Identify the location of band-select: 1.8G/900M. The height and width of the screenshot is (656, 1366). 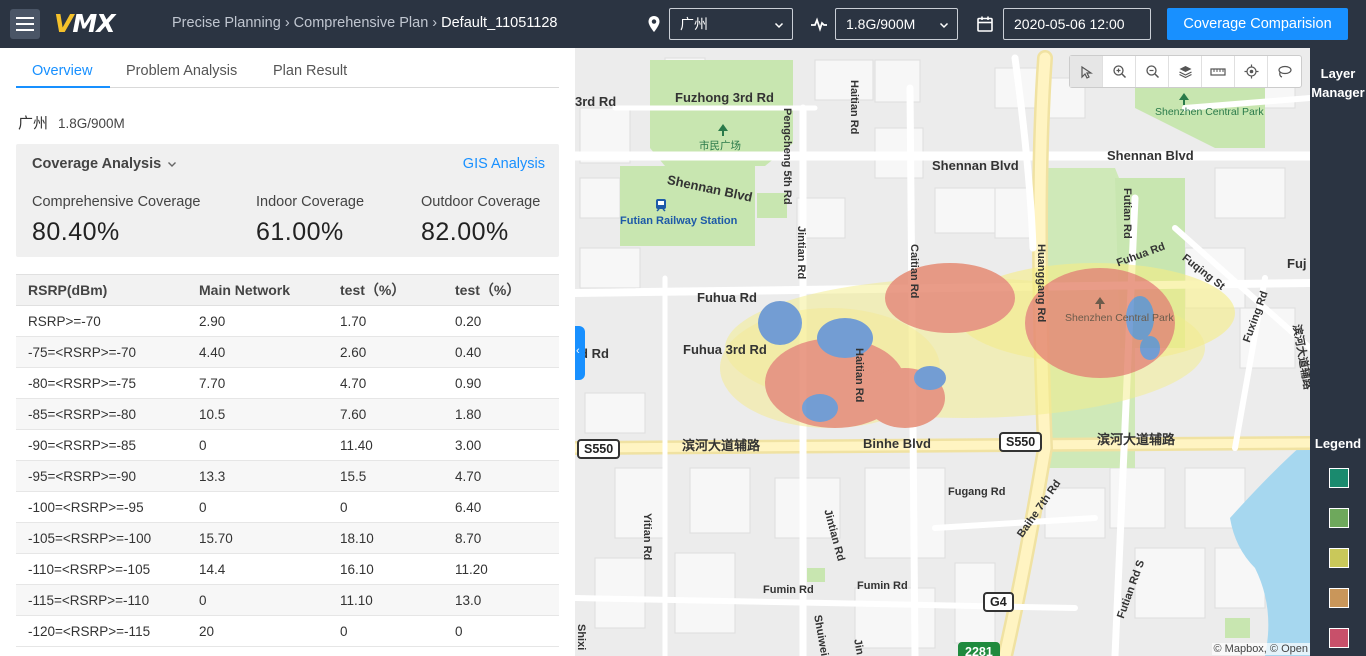
(896, 24).